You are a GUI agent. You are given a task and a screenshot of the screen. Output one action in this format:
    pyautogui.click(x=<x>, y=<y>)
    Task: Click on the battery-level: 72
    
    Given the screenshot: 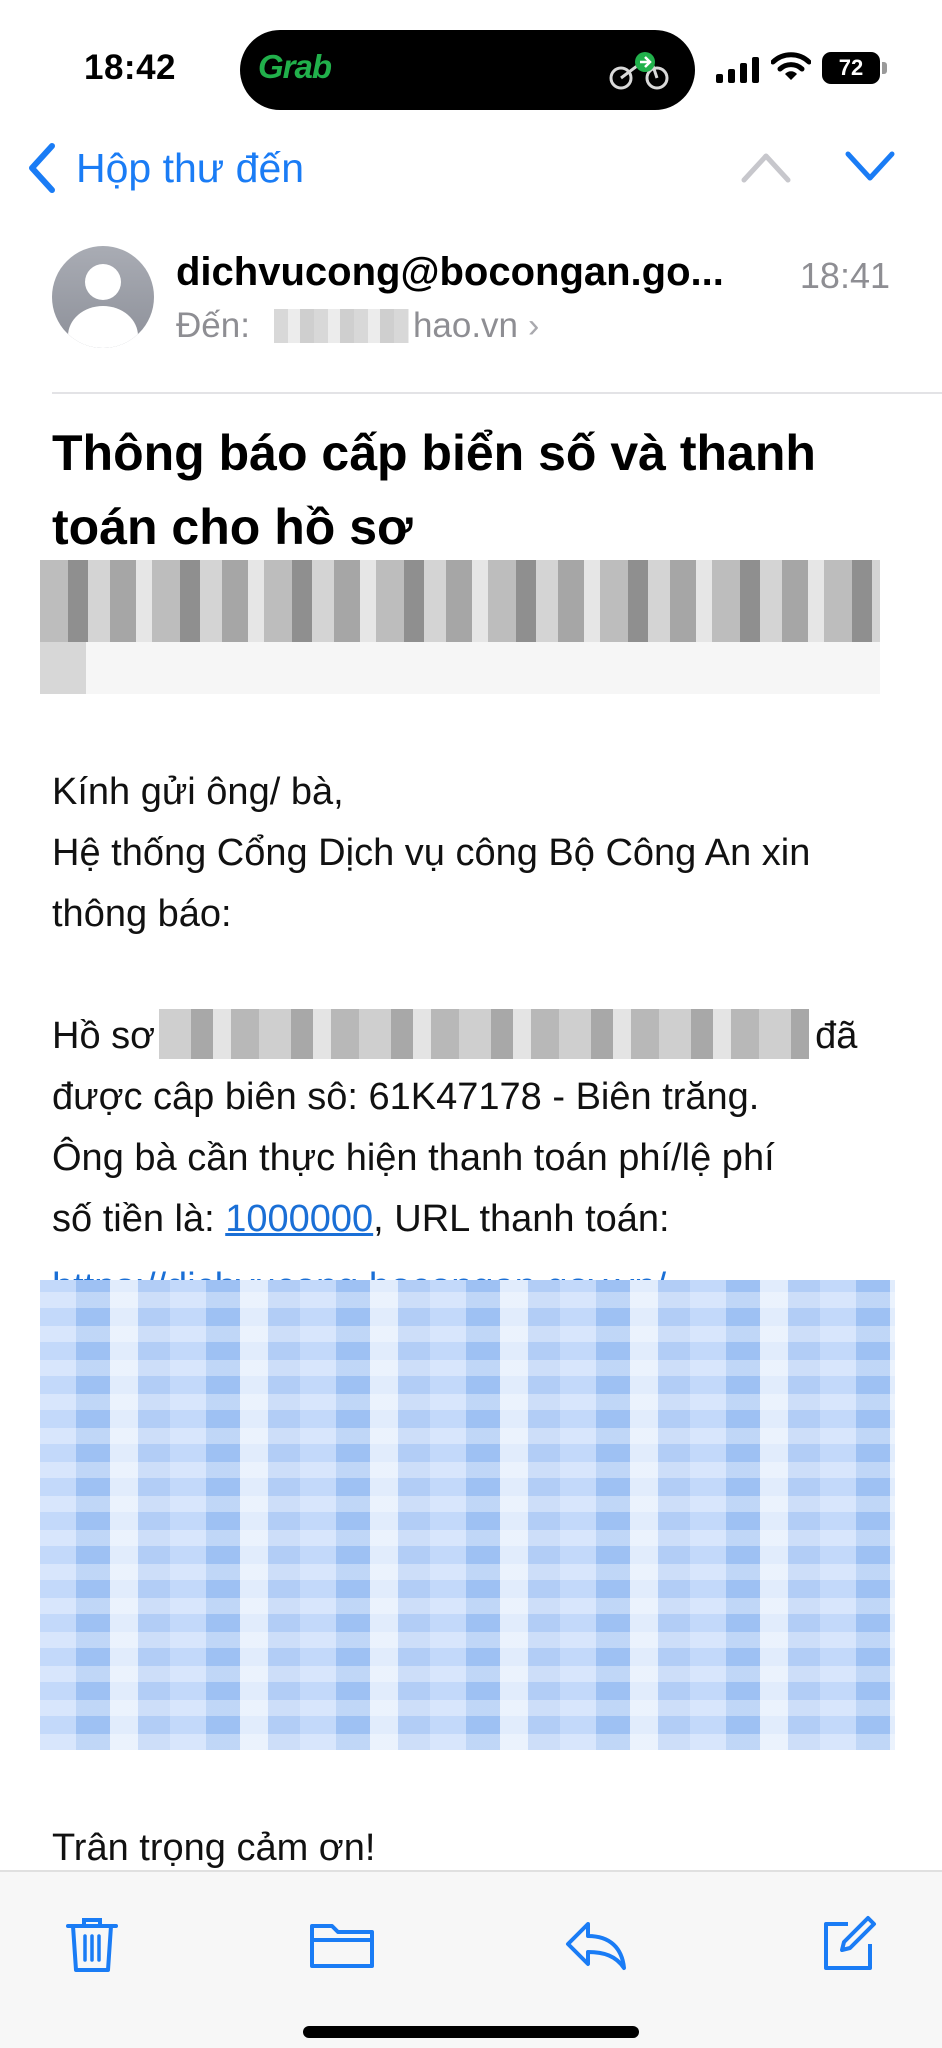 What is the action you would take?
    pyautogui.click(x=851, y=68)
    